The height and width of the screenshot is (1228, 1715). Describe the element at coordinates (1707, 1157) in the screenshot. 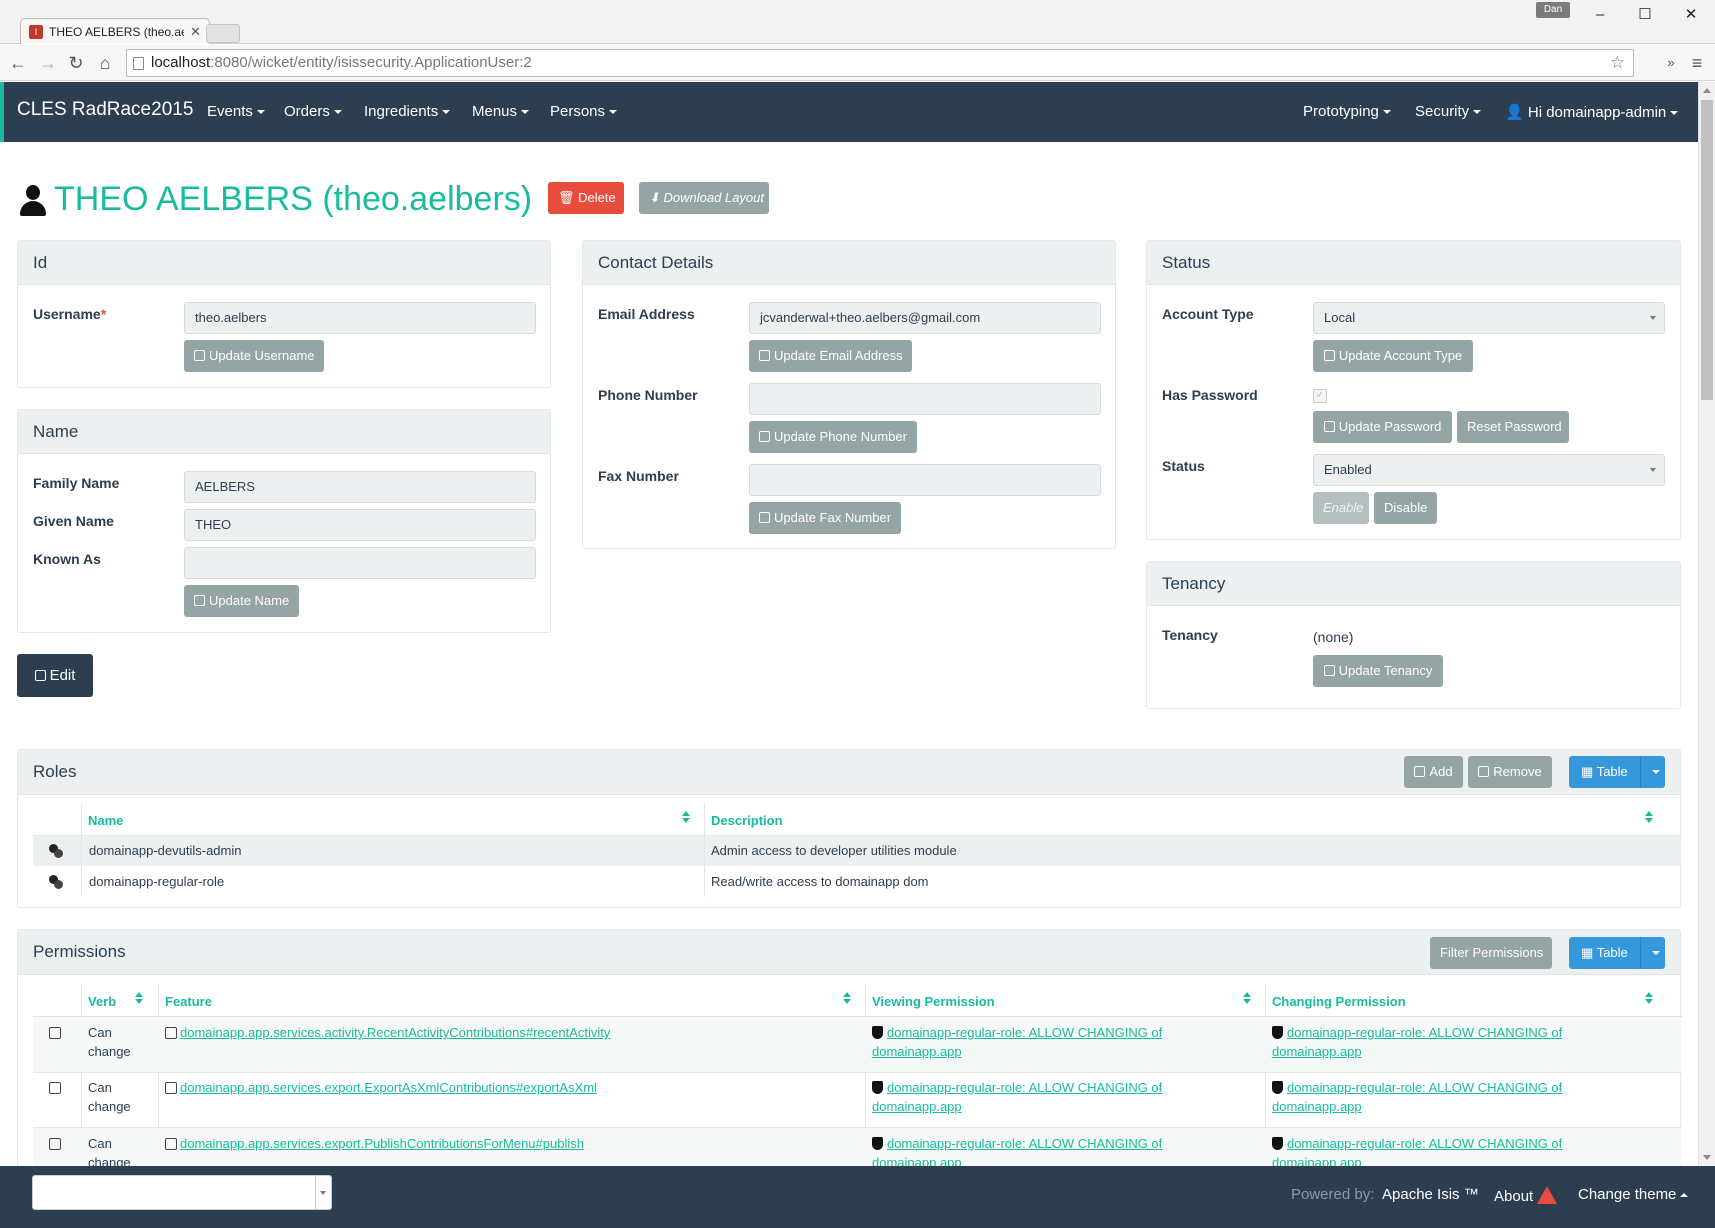

I see `scroll-down-arrow-icon` at that location.